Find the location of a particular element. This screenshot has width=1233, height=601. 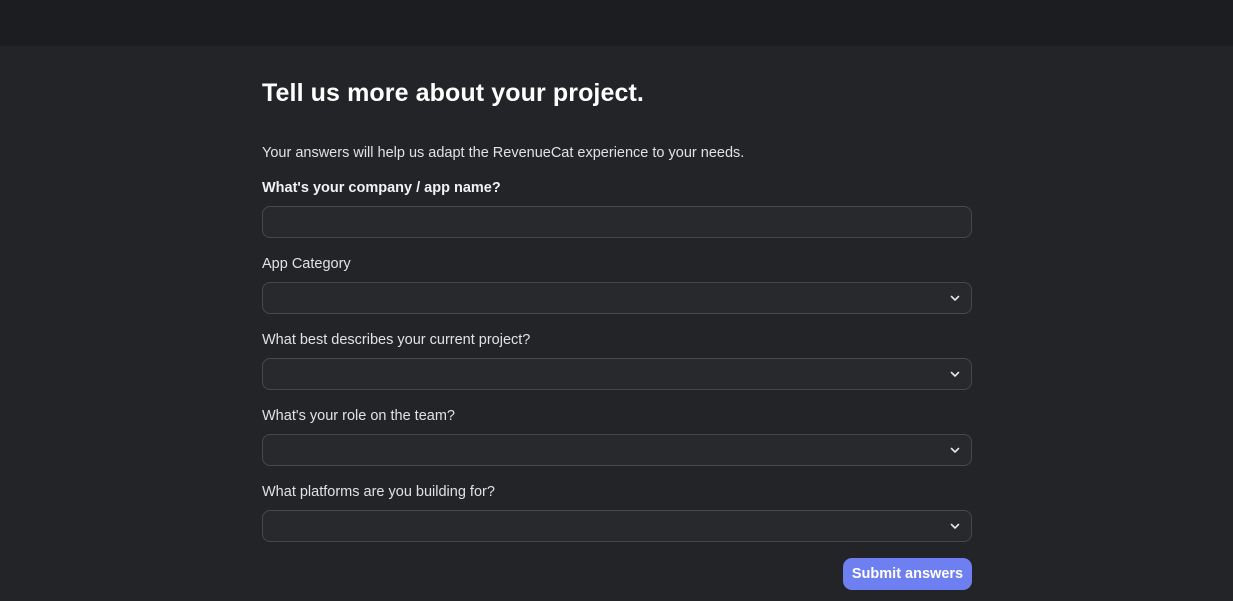

company-name-label: What's your company / app name? is located at coordinates (381, 188).